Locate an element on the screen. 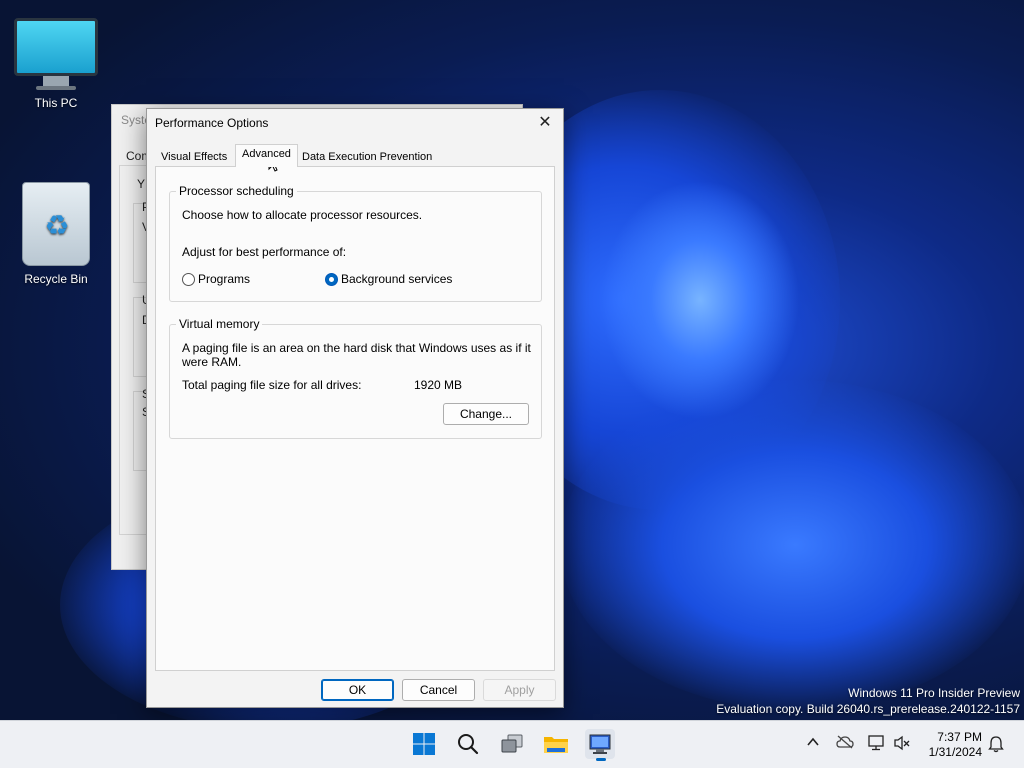 This screenshot has width=1024, height=768. onedrive-icon is located at coordinates (845, 743).